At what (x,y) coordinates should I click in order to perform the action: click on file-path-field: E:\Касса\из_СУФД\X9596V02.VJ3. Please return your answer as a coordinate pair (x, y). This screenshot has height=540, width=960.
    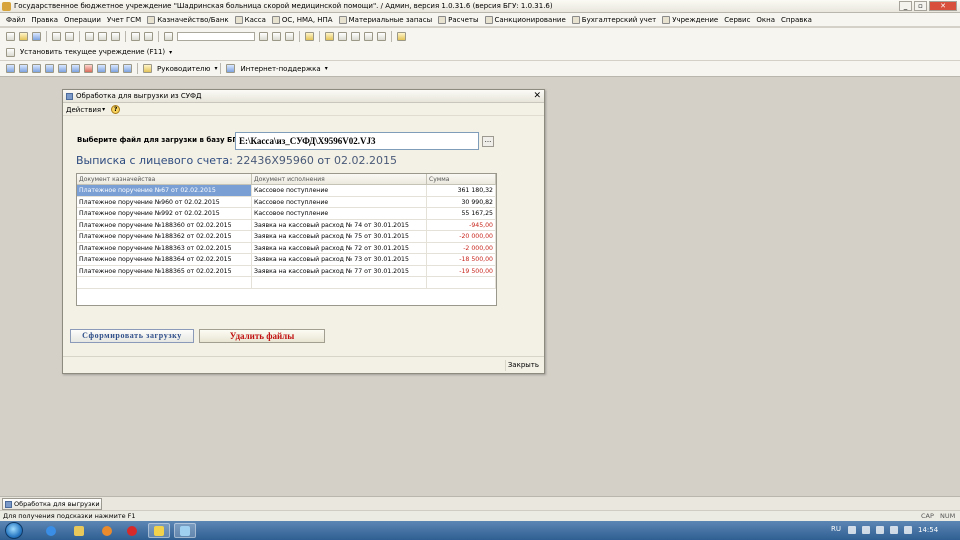
    Looking at the image, I should click on (357, 141).